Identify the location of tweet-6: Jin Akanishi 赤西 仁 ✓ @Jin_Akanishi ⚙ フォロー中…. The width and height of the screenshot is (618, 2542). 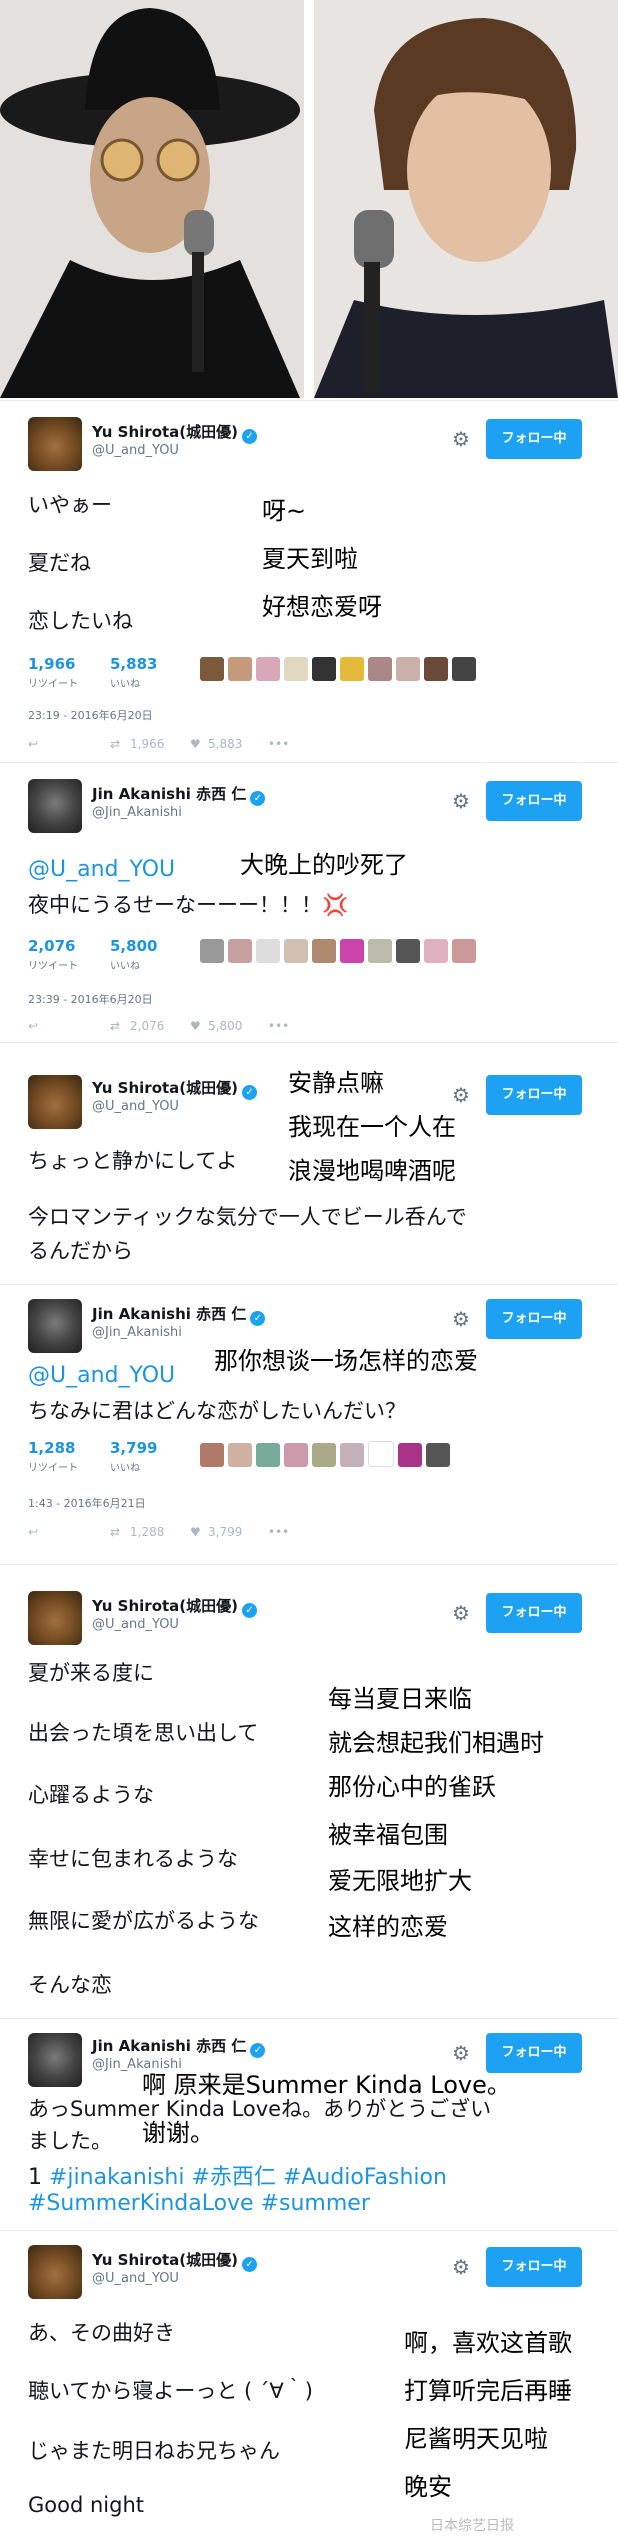
(309, 2123).